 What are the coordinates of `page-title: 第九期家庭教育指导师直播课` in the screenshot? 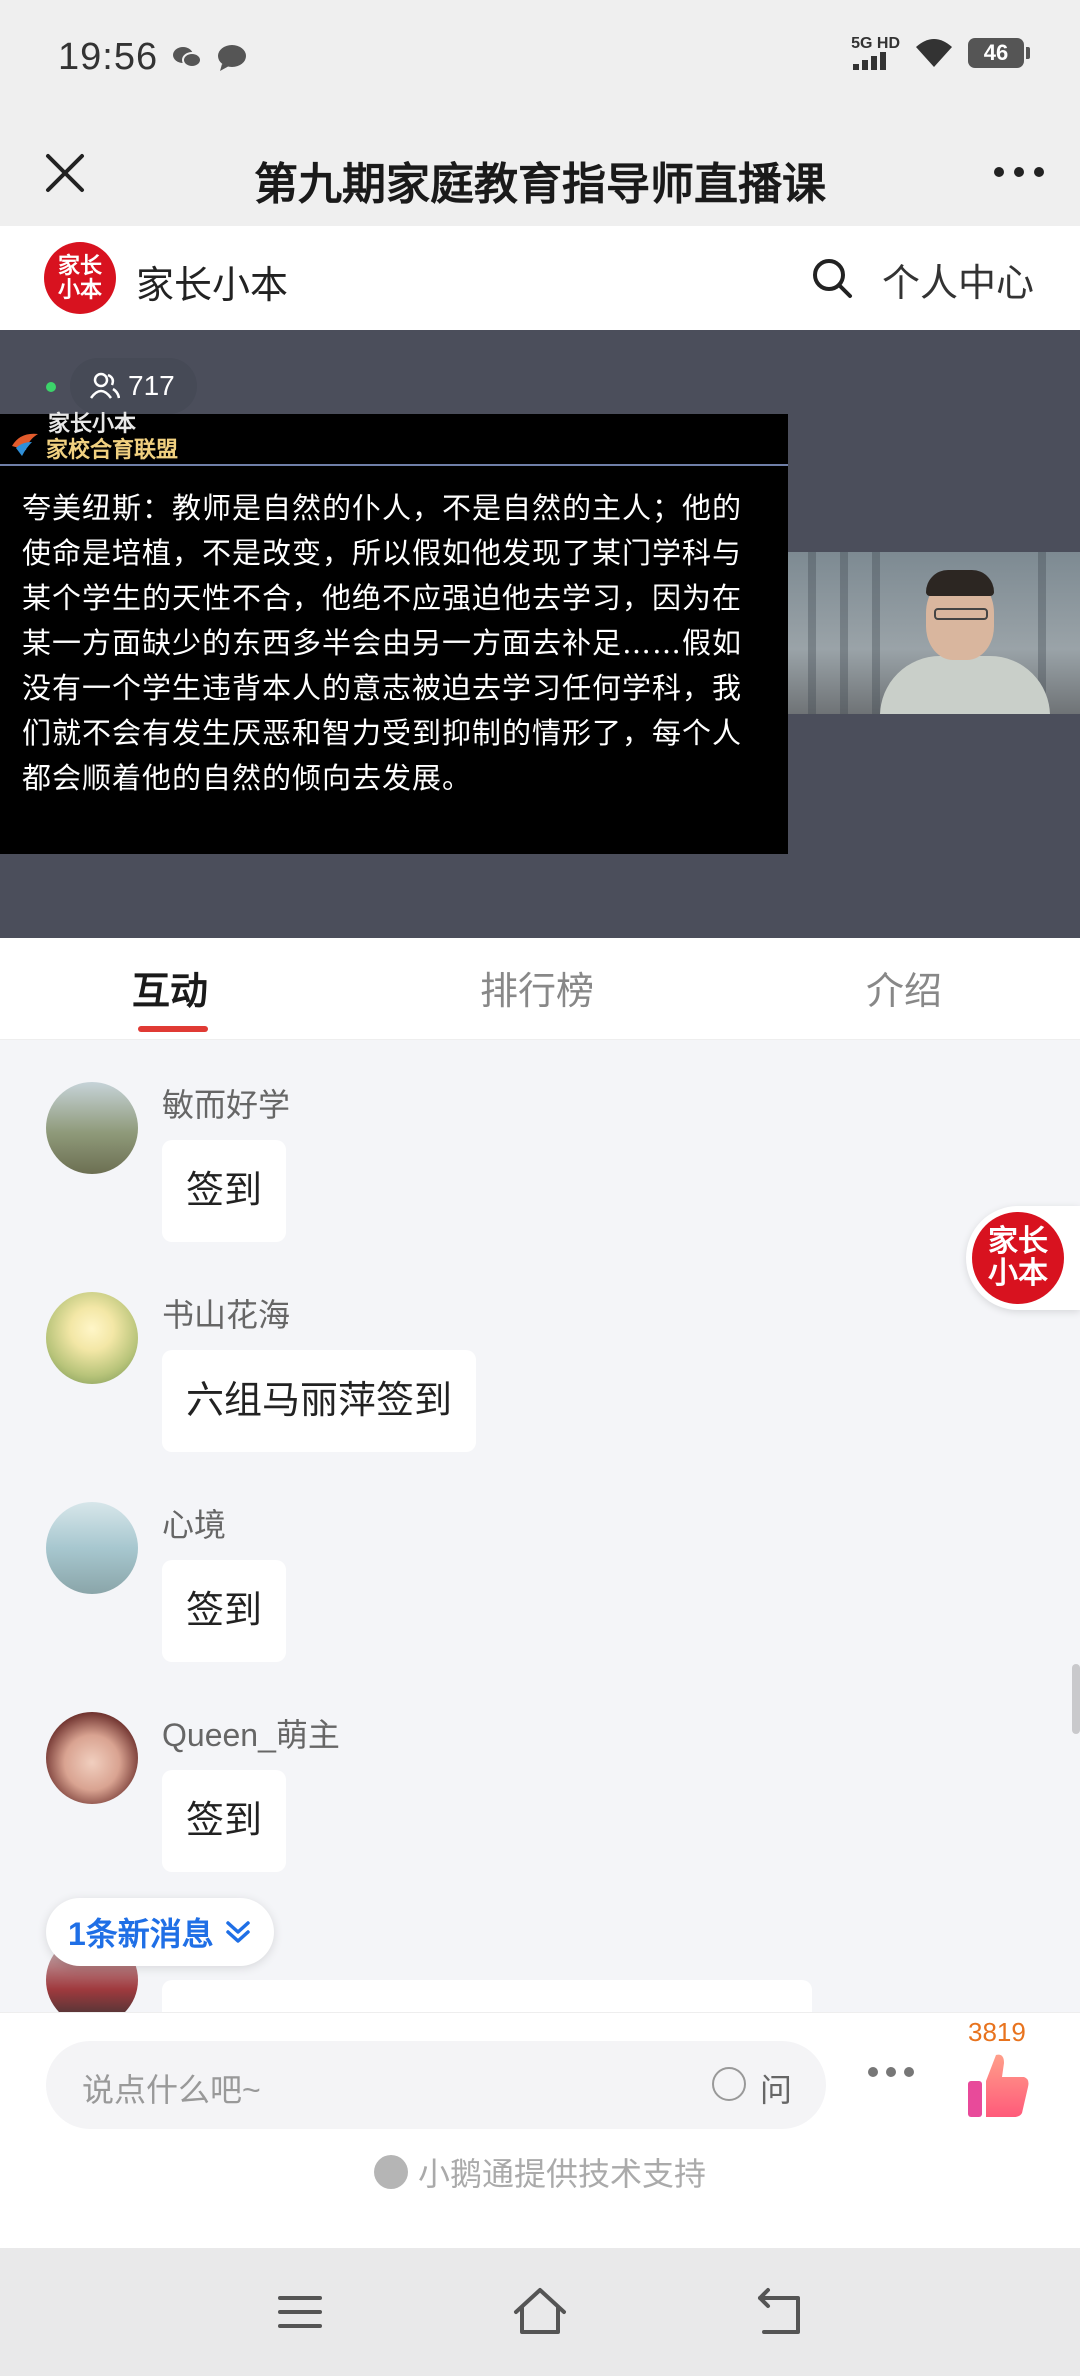 It's located at (540, 184).